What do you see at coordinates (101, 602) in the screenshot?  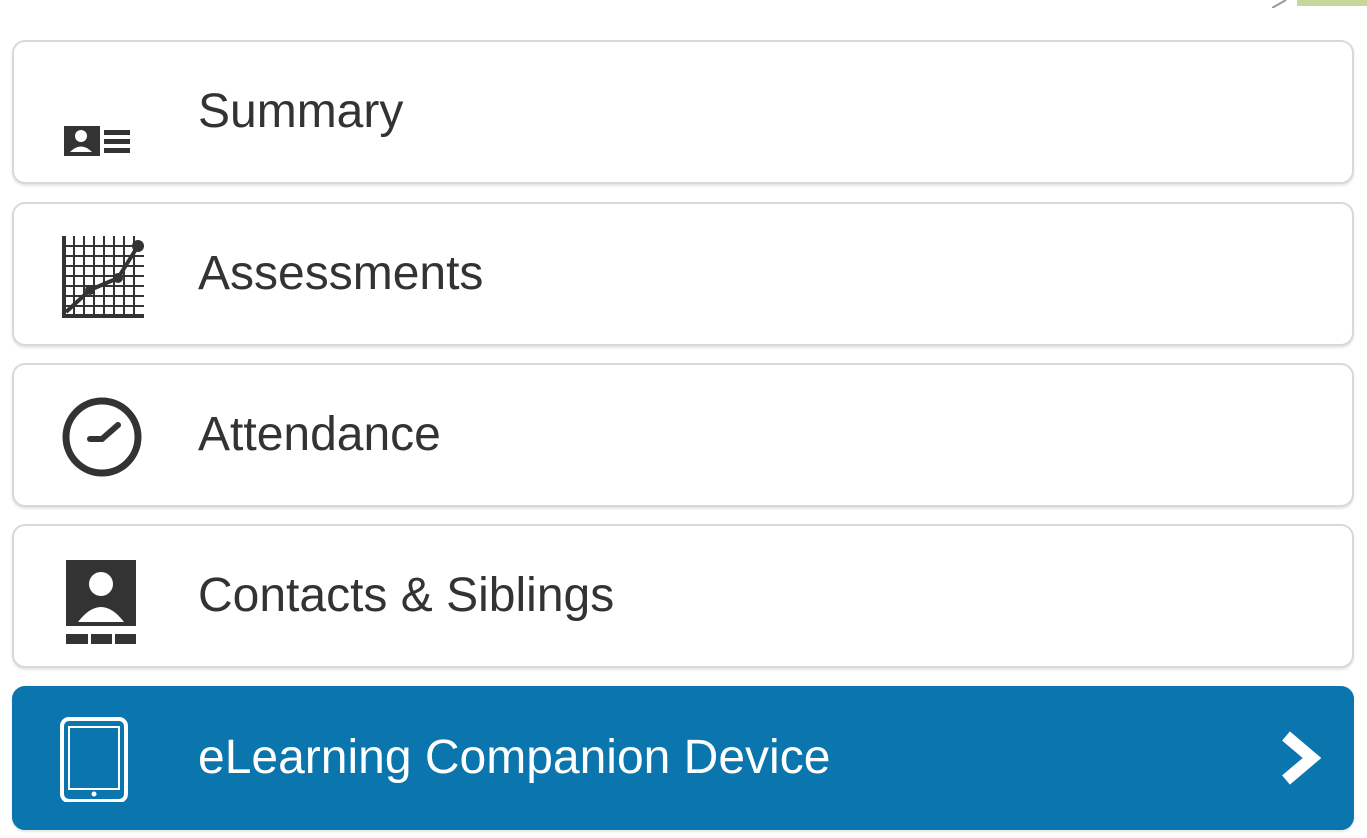 I see `contact-person-icon` at bounding box center [101, 602].